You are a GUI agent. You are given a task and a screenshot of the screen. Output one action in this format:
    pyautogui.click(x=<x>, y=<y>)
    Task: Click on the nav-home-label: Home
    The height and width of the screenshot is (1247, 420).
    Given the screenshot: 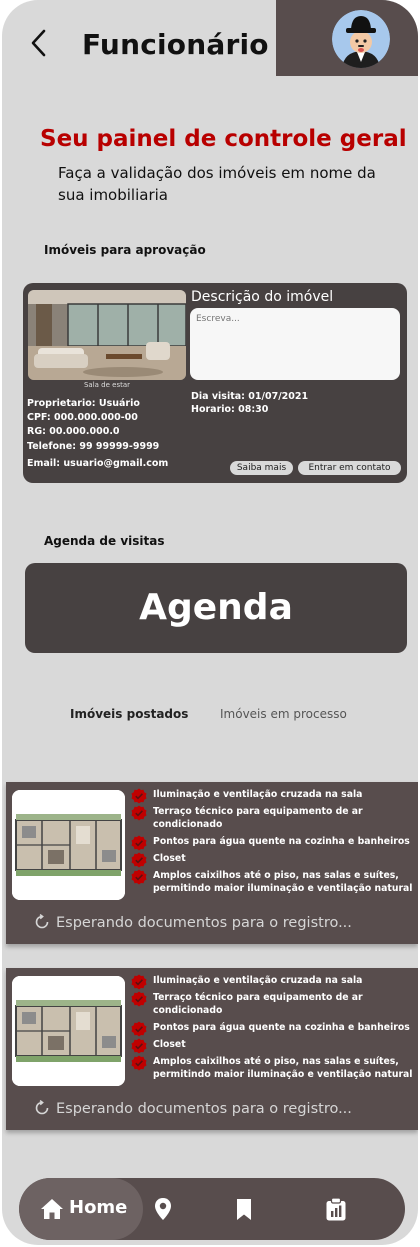 What is the action you would take?
    pyautogui.click(x=98, y=1207)
    